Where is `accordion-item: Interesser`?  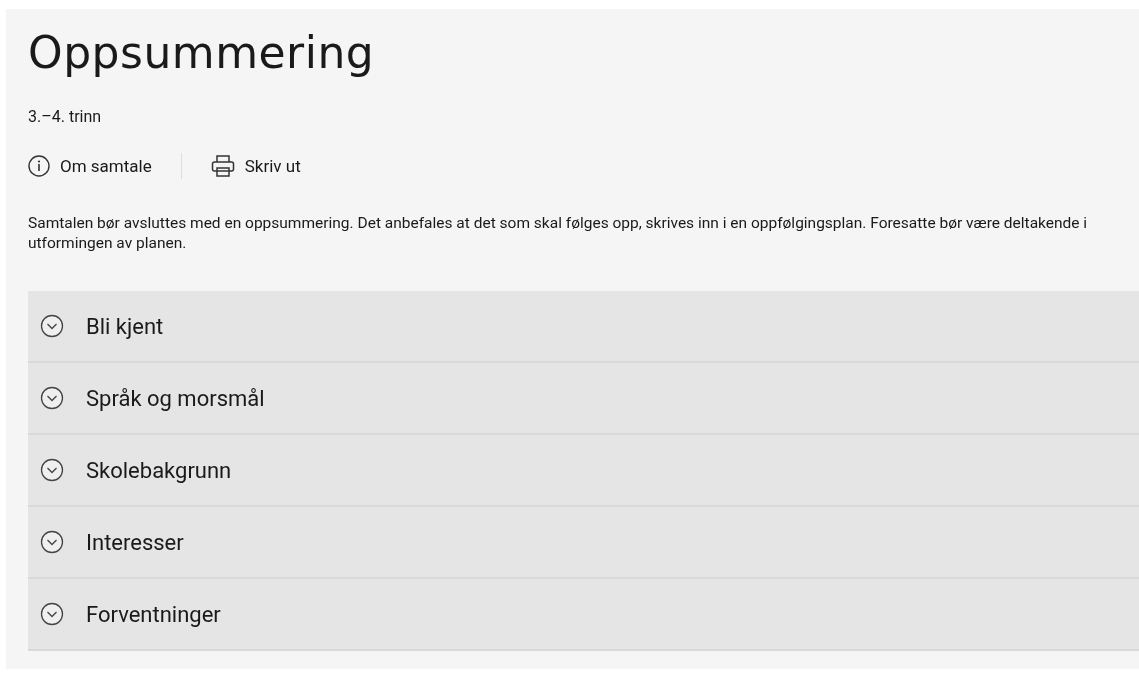 accordion-item: Interesser is located at coordinates (583, 543).